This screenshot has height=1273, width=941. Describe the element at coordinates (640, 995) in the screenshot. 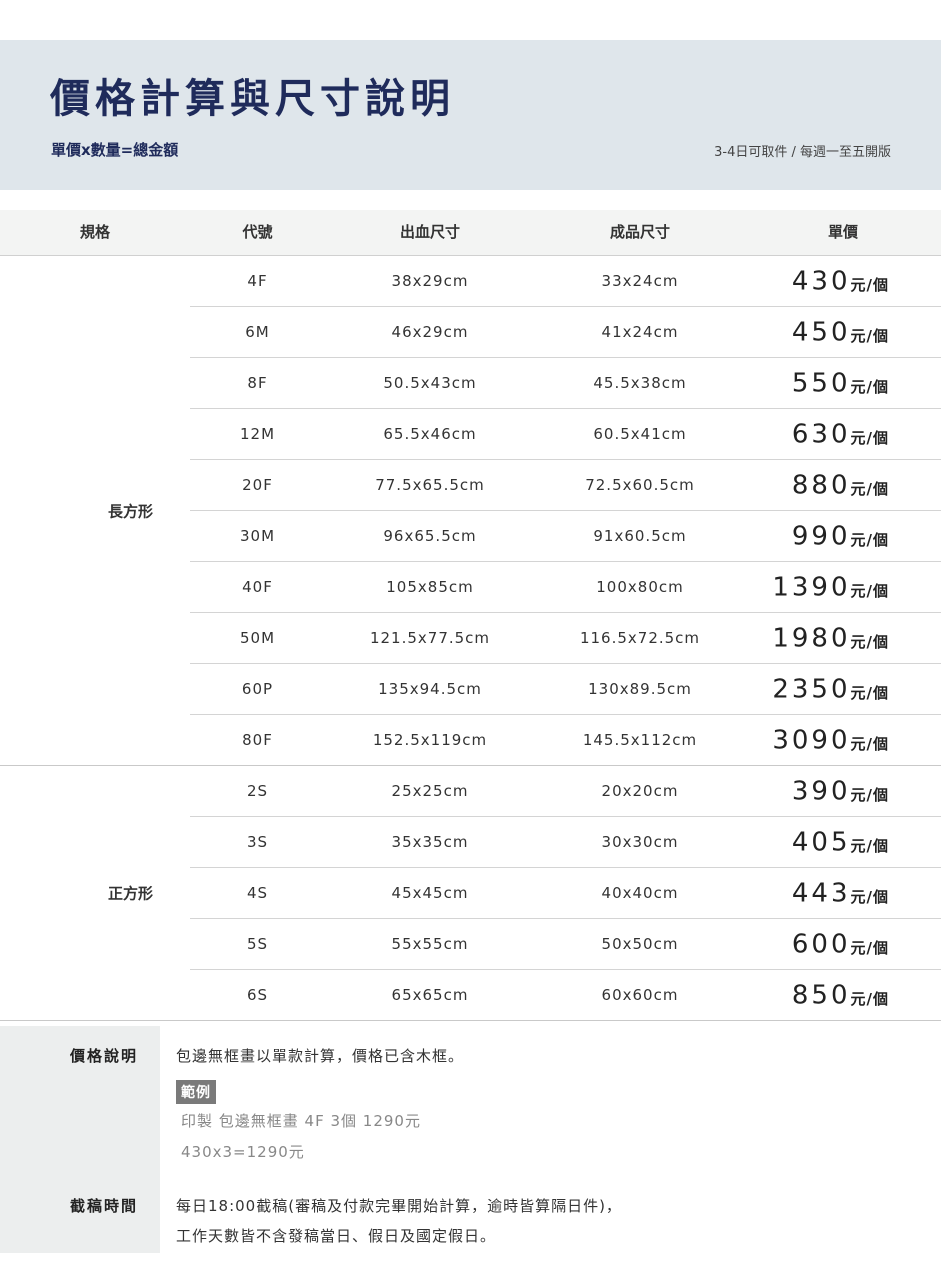

I see `final-size-cell: 60x60cm` at that location.